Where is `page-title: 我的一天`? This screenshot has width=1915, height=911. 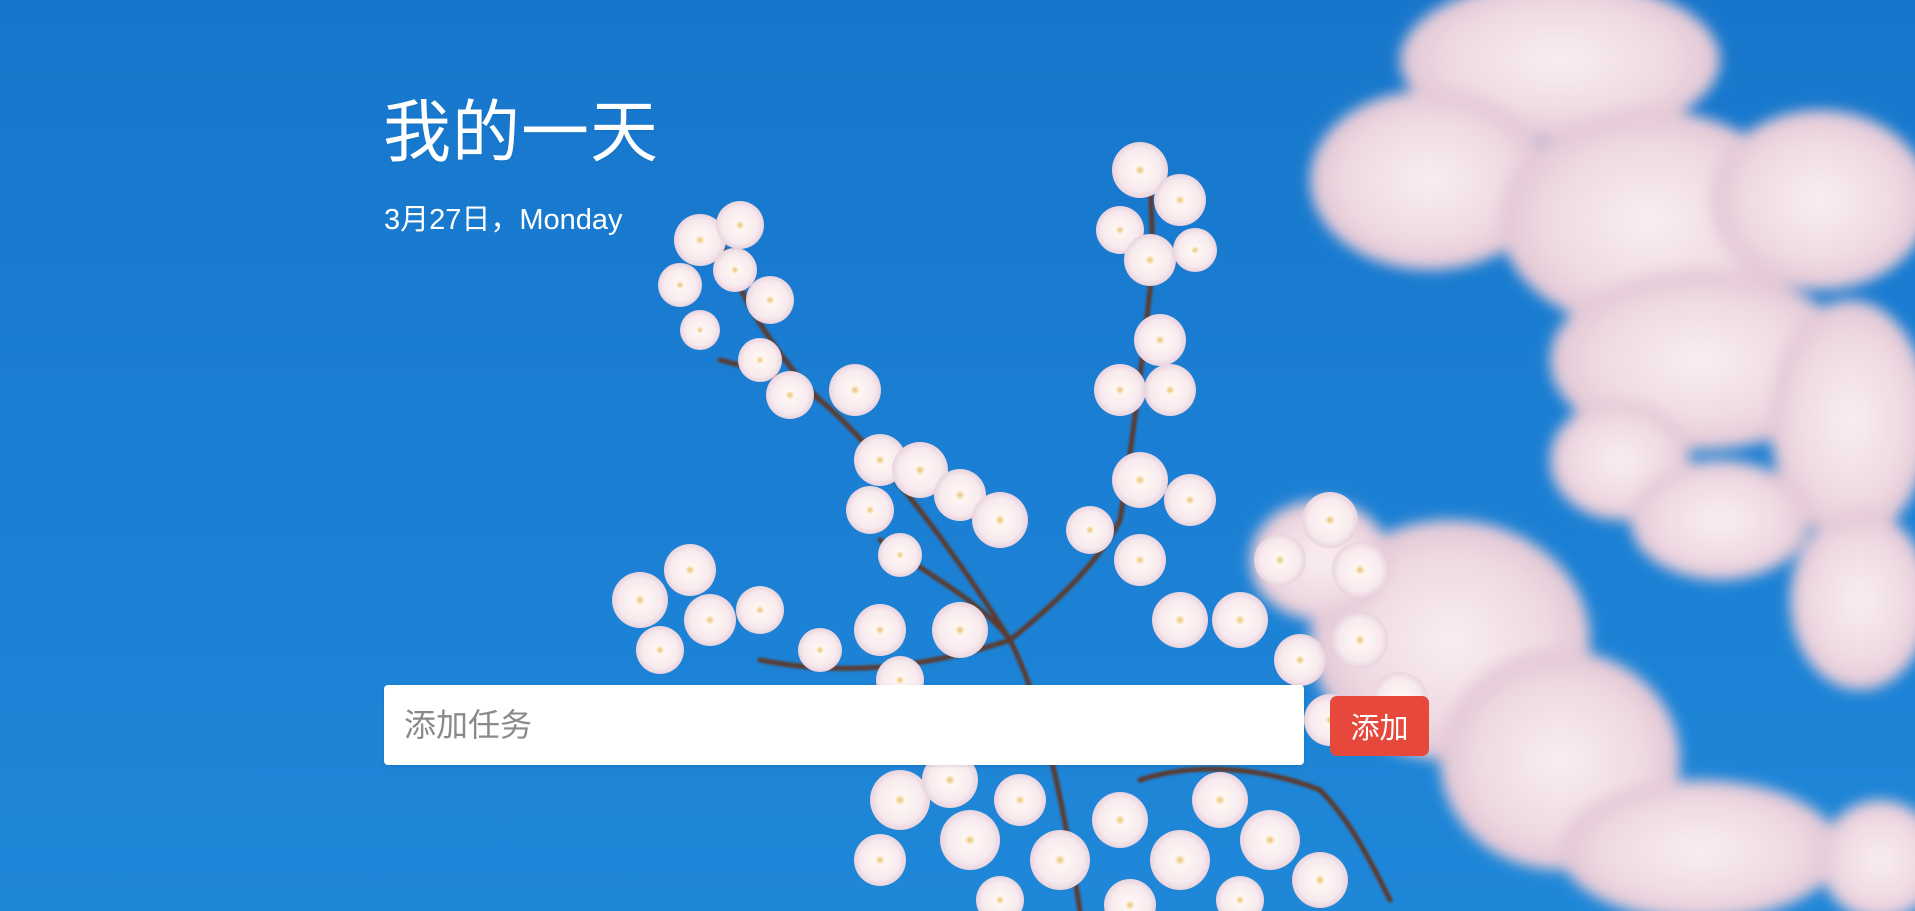
page-title: 我的一天 is located at coordinates (521, 133).